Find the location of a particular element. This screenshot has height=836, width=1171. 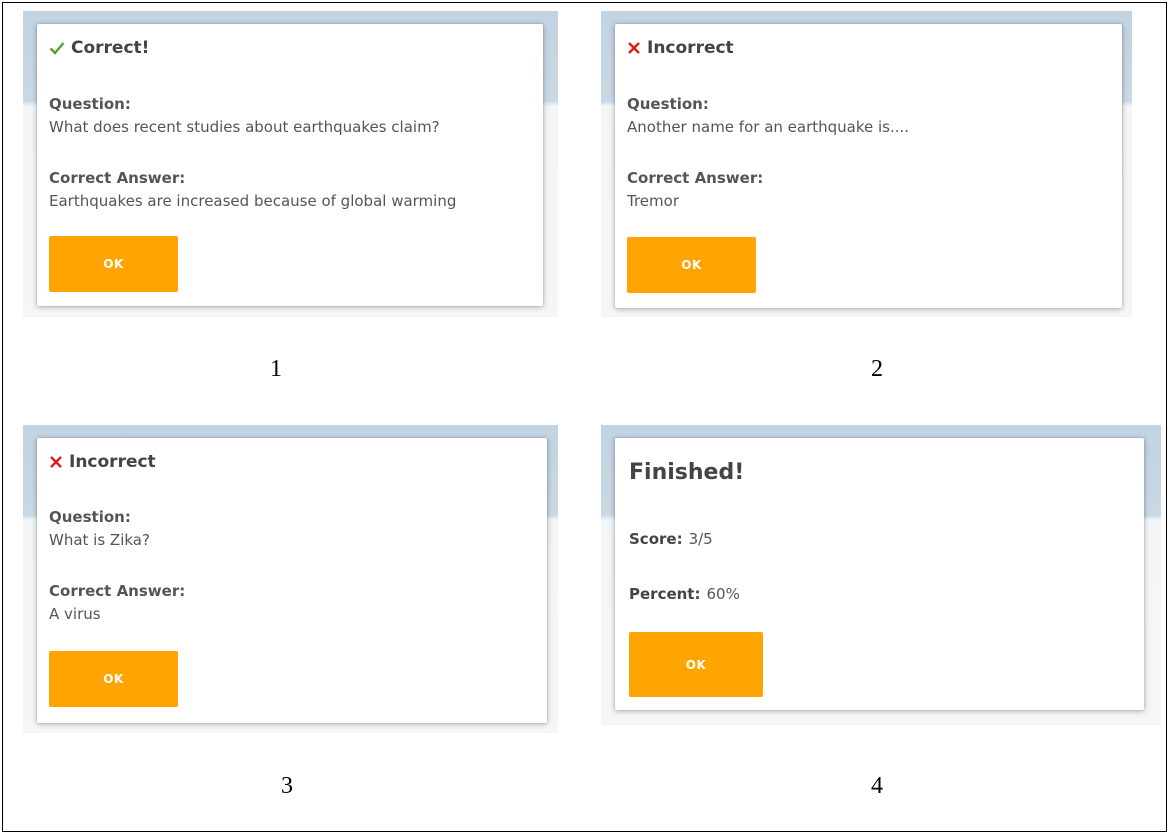

dialog-title: Correct! is located at coordinates (99, 48).